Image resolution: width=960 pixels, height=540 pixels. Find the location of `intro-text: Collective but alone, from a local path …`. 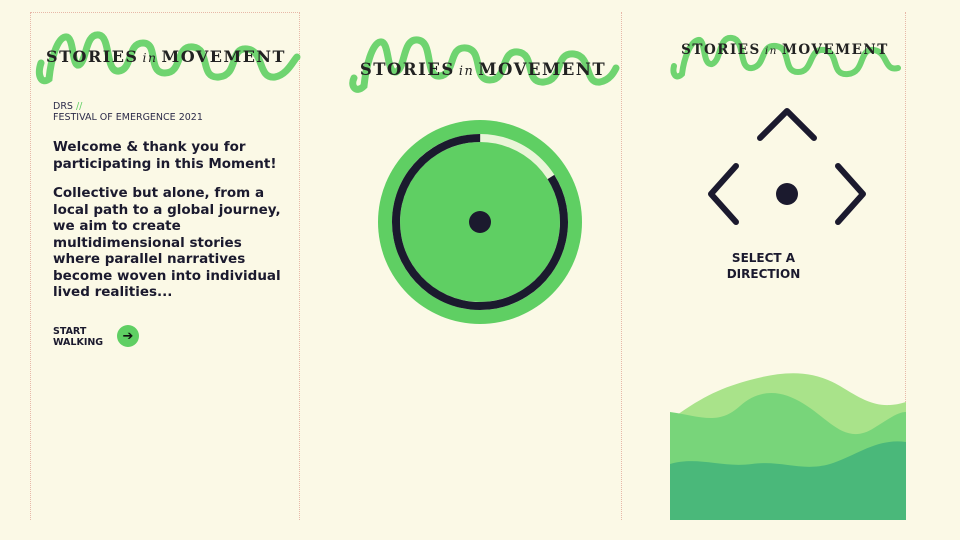

intro-text: Collective but alone, from a local path … is located at coordinates (167, 242).